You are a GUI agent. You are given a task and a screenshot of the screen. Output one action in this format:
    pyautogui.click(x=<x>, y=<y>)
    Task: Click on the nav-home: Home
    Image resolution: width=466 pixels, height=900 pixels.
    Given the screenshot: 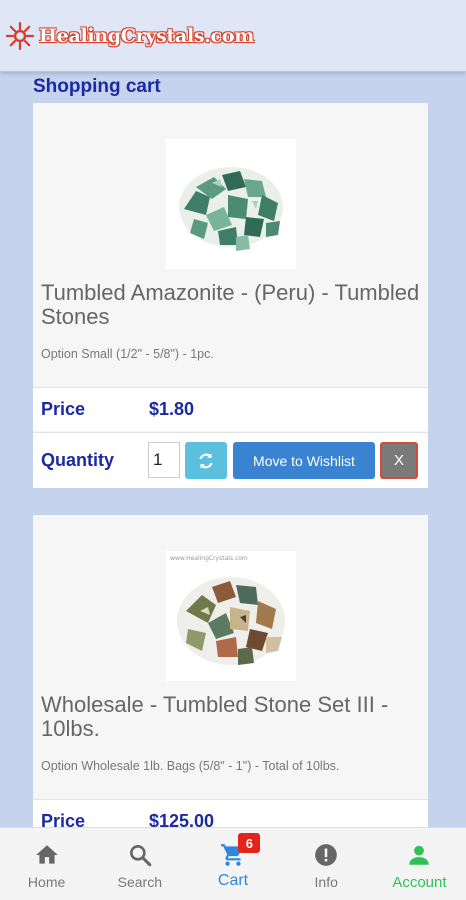 What is the action you would take?
    pyautogui.click(x=46, y=864)
    